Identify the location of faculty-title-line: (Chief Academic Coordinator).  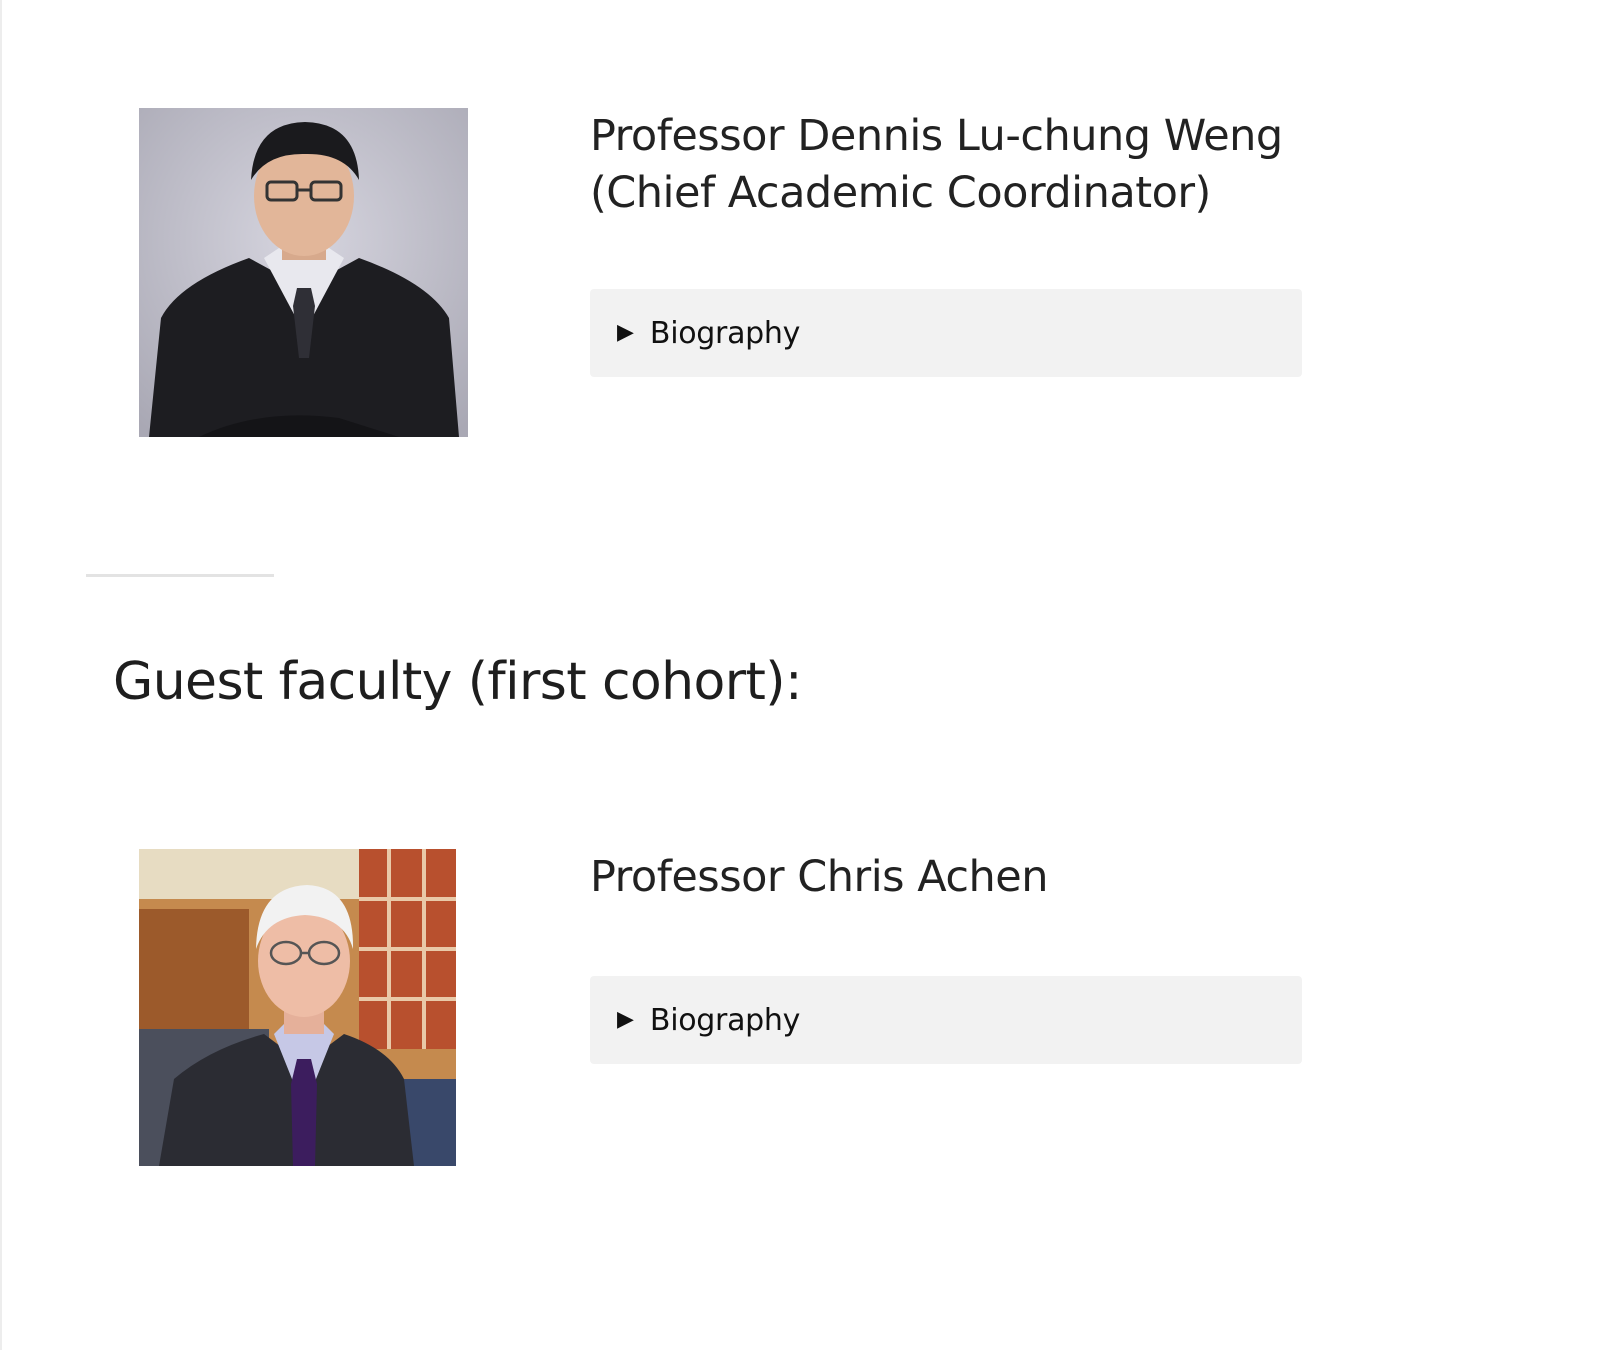
(900, 193).